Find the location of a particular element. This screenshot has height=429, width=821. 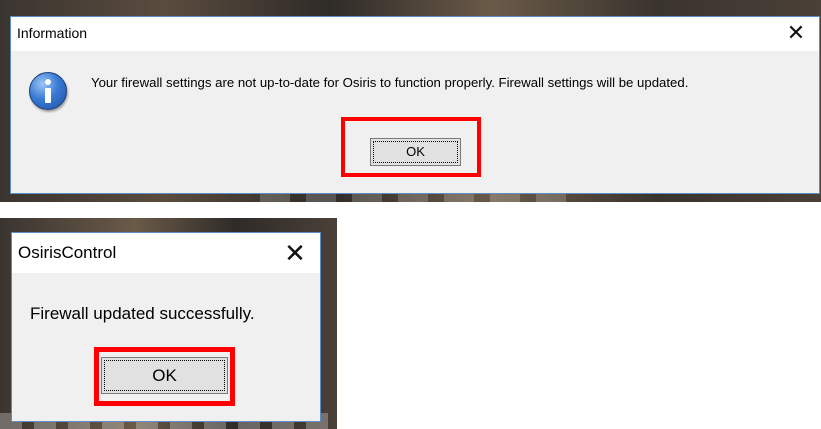

info-icon is located at coordinates (48, 91).